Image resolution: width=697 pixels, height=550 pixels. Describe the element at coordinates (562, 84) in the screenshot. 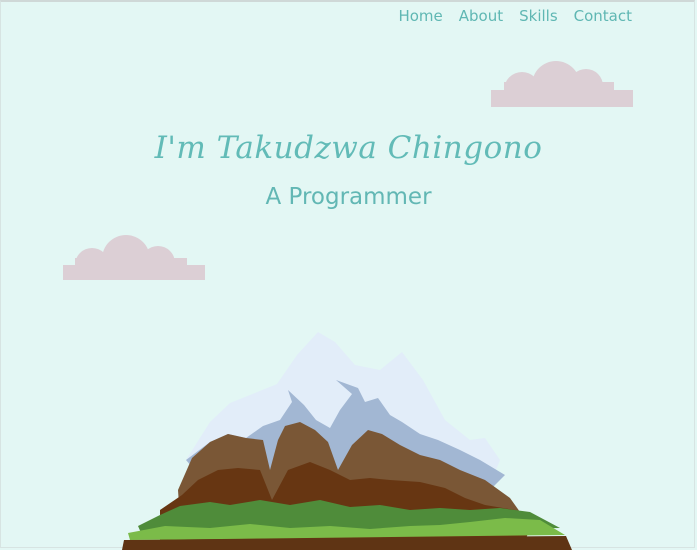

I see `cloud-top-right` at that location.